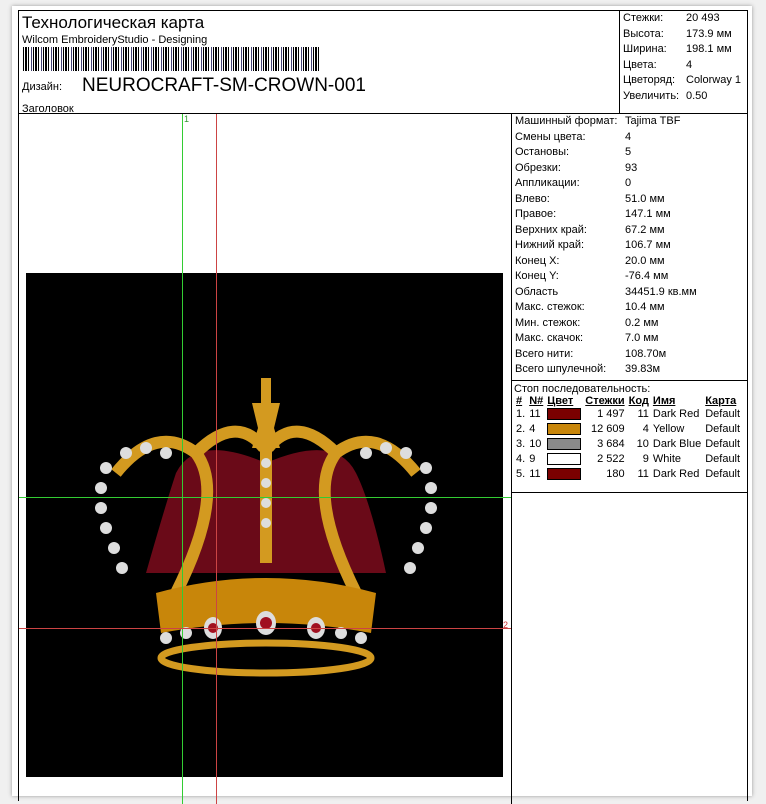 Image resolution: width=766 pixels, height=804 pixels. I want to click on stat-value: 0.50, so click(697, 95).